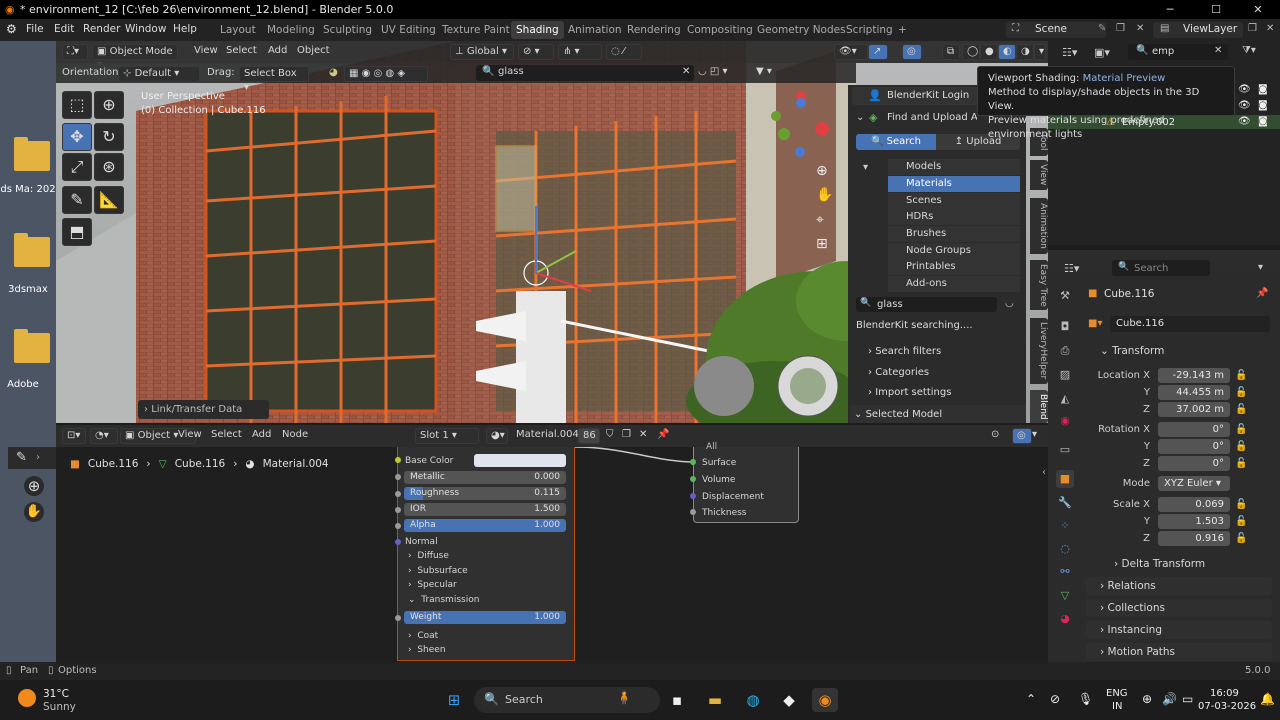  I want to click on asset-type-hdrs: HDRs, so click(954, 217).